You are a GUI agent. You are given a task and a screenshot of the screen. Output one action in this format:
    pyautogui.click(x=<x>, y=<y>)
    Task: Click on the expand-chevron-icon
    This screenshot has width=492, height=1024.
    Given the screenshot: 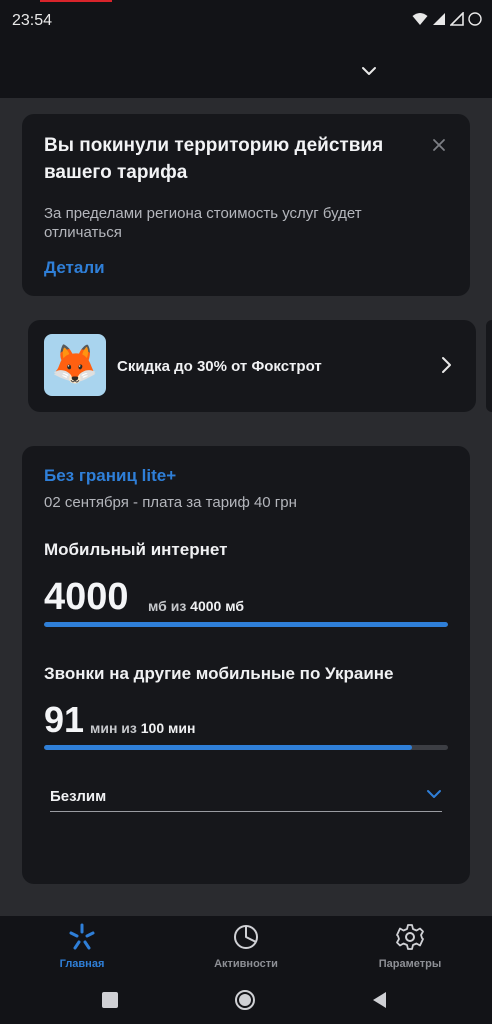 What is the action you would take?
    pyautogui.click(x=369, y=71)
    